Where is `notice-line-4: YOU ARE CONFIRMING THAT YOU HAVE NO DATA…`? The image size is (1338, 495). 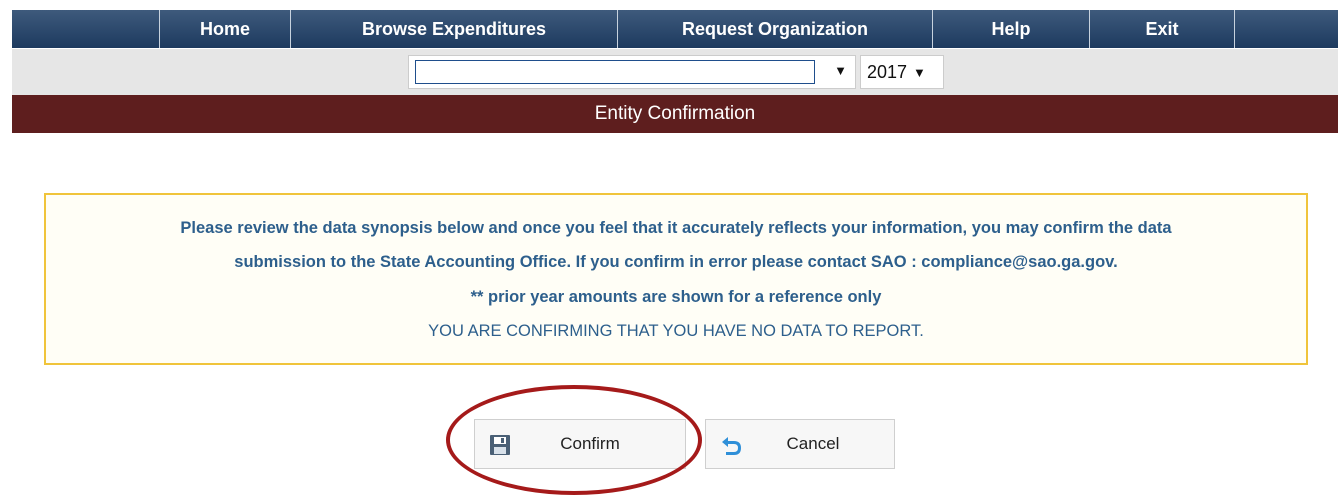 notice-line-4: YOU ARE CONFIRMING THAT YOU HAVE NO DATA… is located at coordinates (676, 331).